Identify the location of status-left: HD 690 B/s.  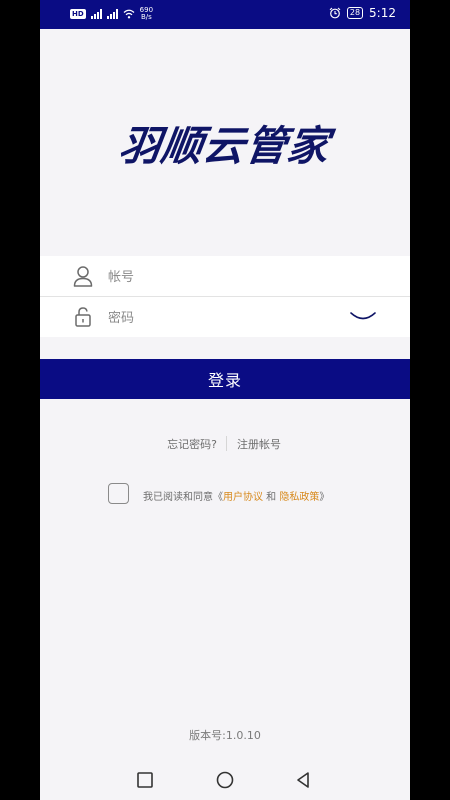
(111, 14).